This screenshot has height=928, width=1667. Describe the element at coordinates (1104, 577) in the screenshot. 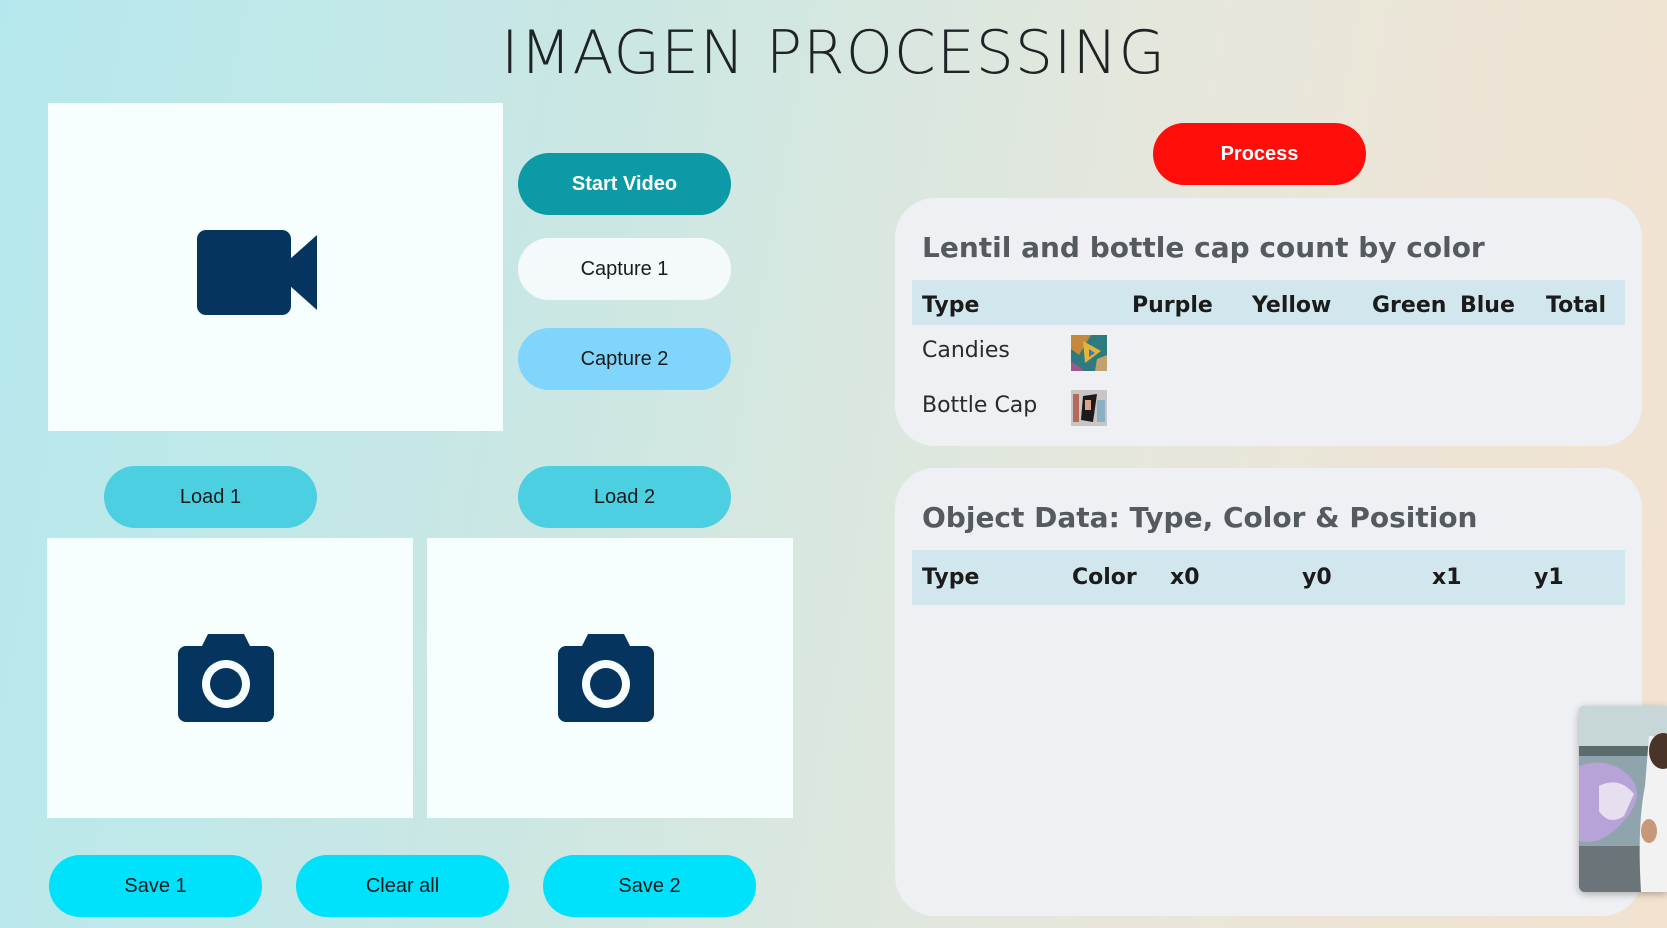

I see `column-header-color: Color` at that location.